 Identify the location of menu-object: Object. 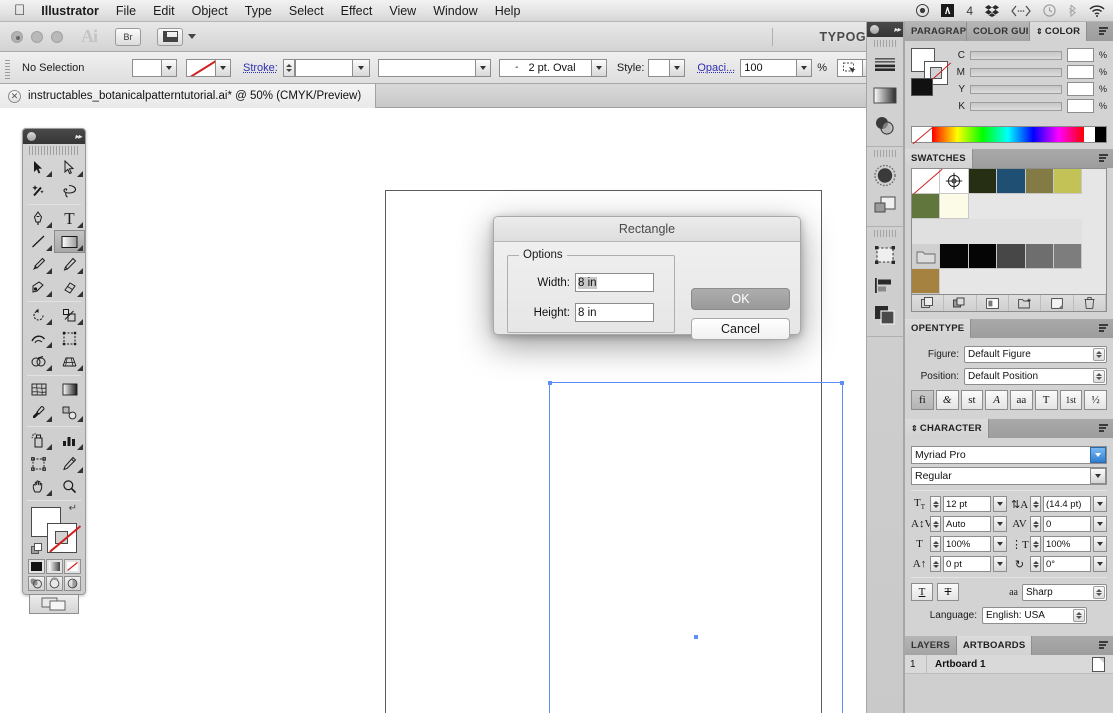
(210, 11).